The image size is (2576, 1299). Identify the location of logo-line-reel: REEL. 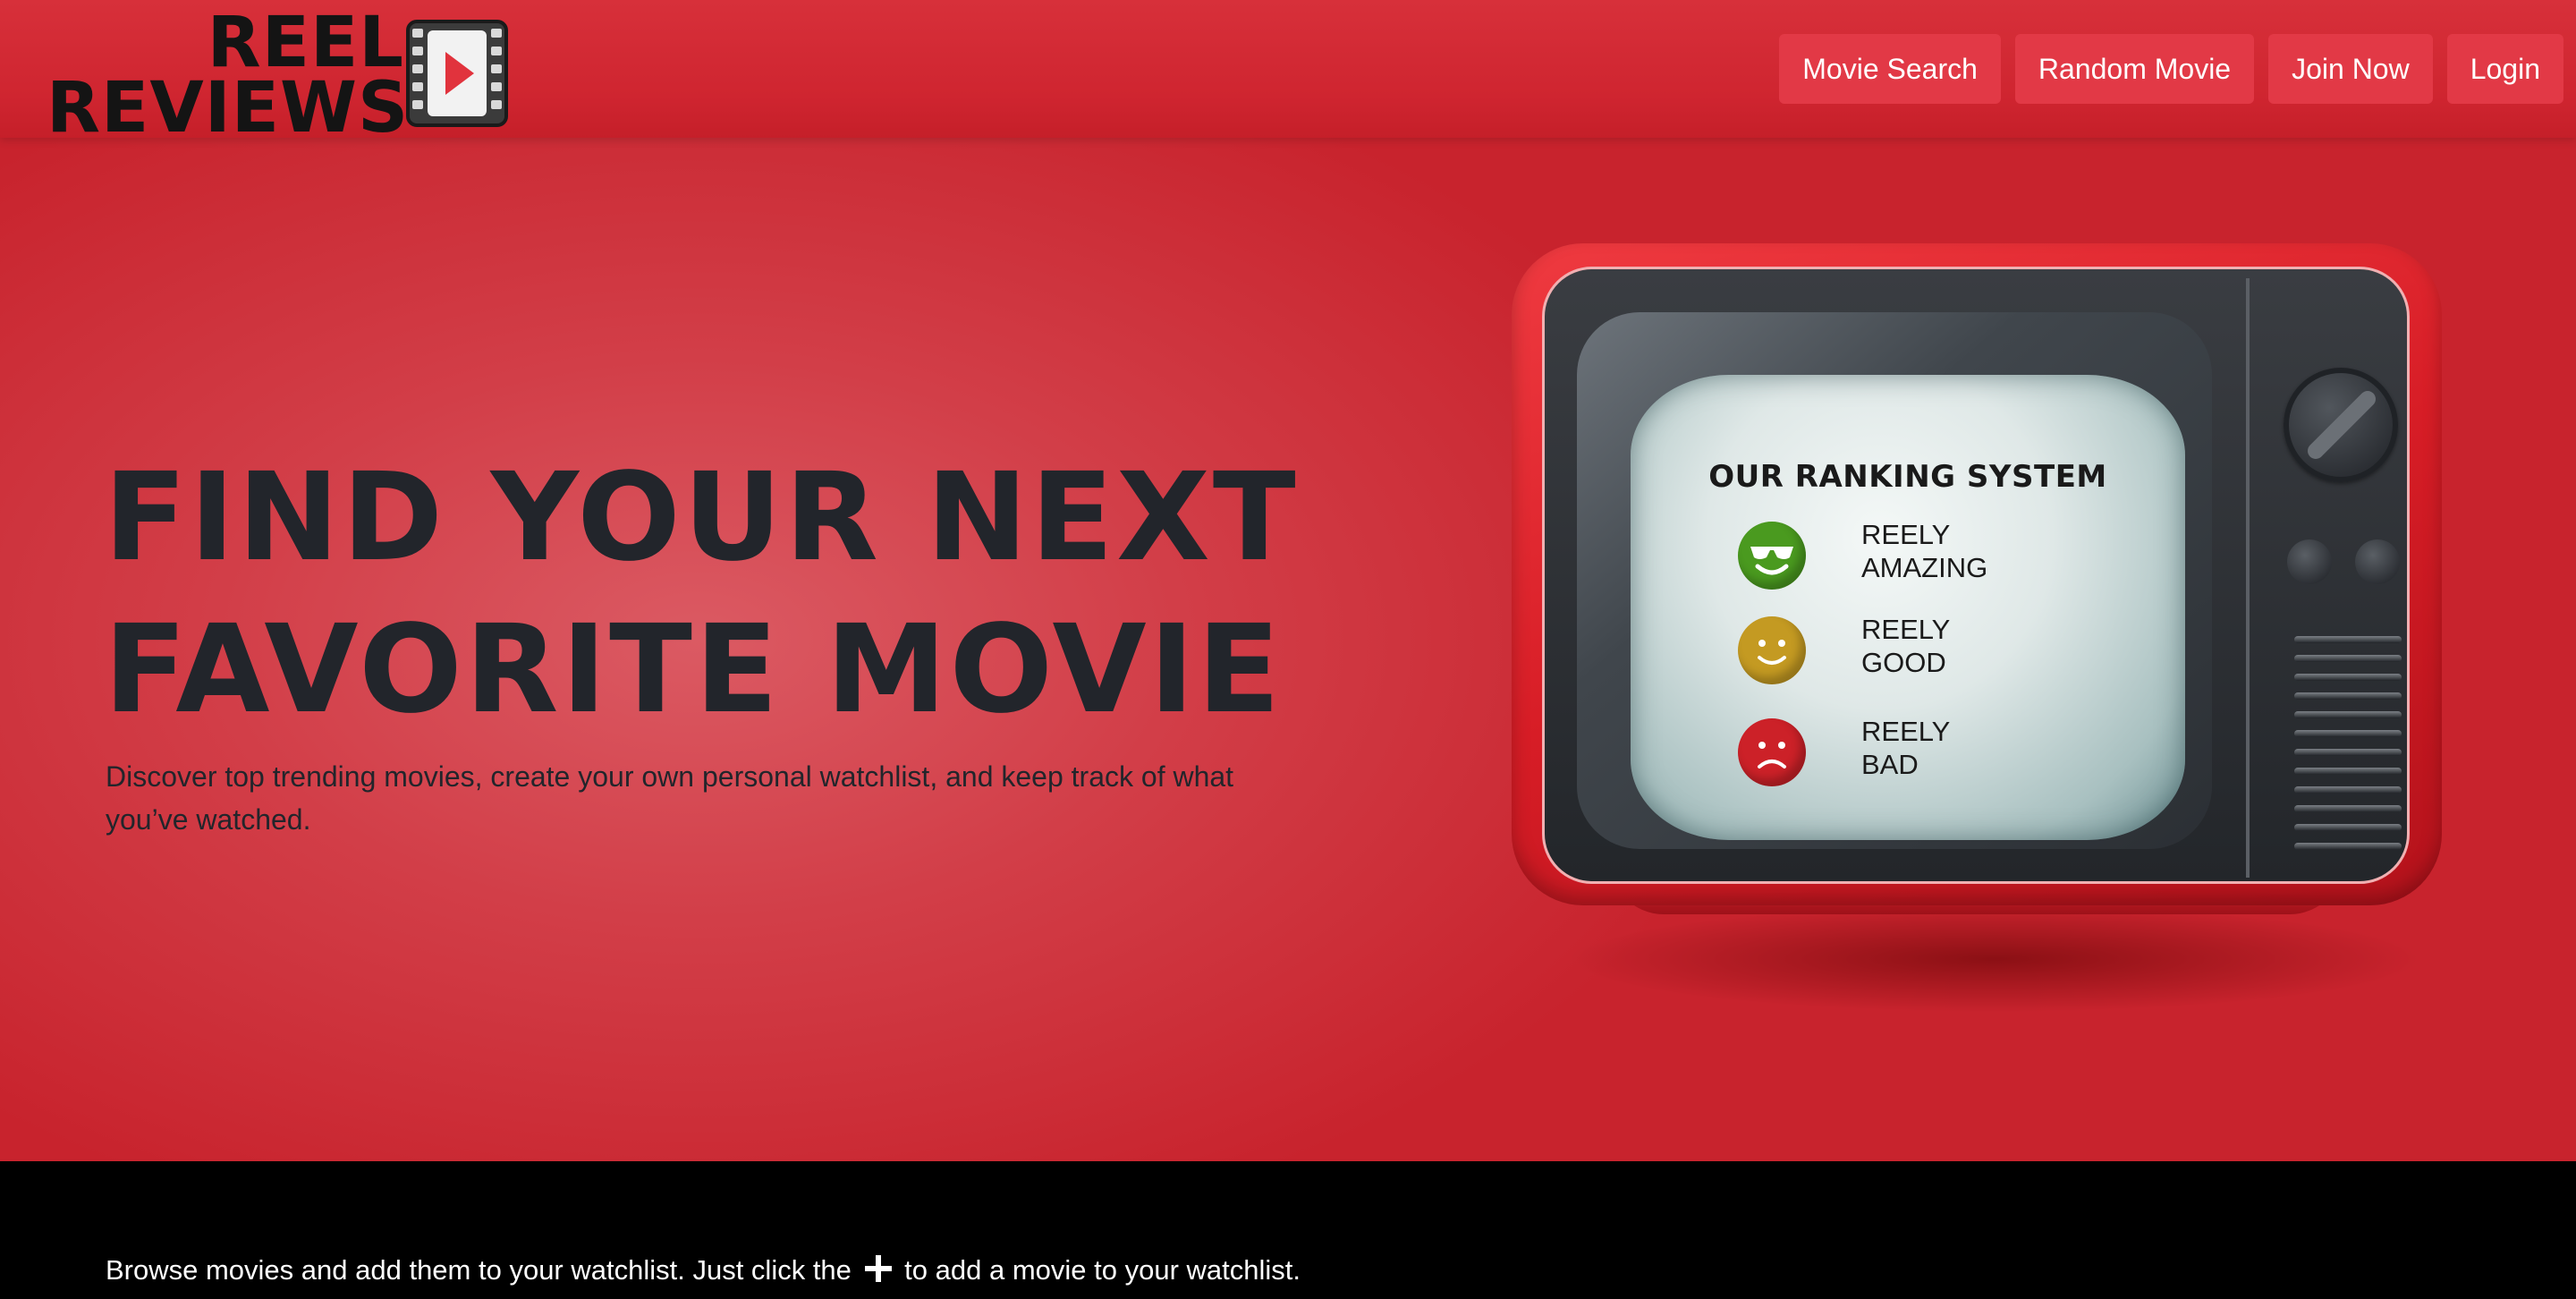
(305, 43).